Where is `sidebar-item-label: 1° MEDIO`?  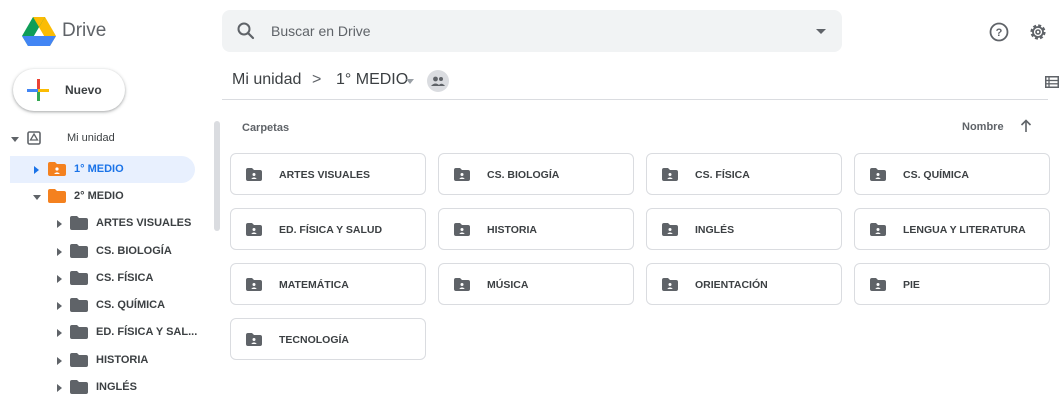 sidebar-item-label: 1° MEDIO is located at coordinates (99, 169).